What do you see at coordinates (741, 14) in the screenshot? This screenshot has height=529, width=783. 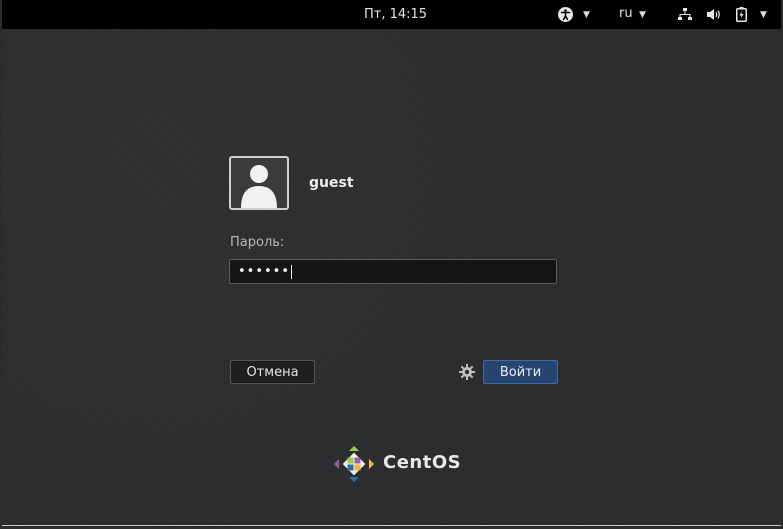 I see `battery-icon` at bounding box center [741, 14].